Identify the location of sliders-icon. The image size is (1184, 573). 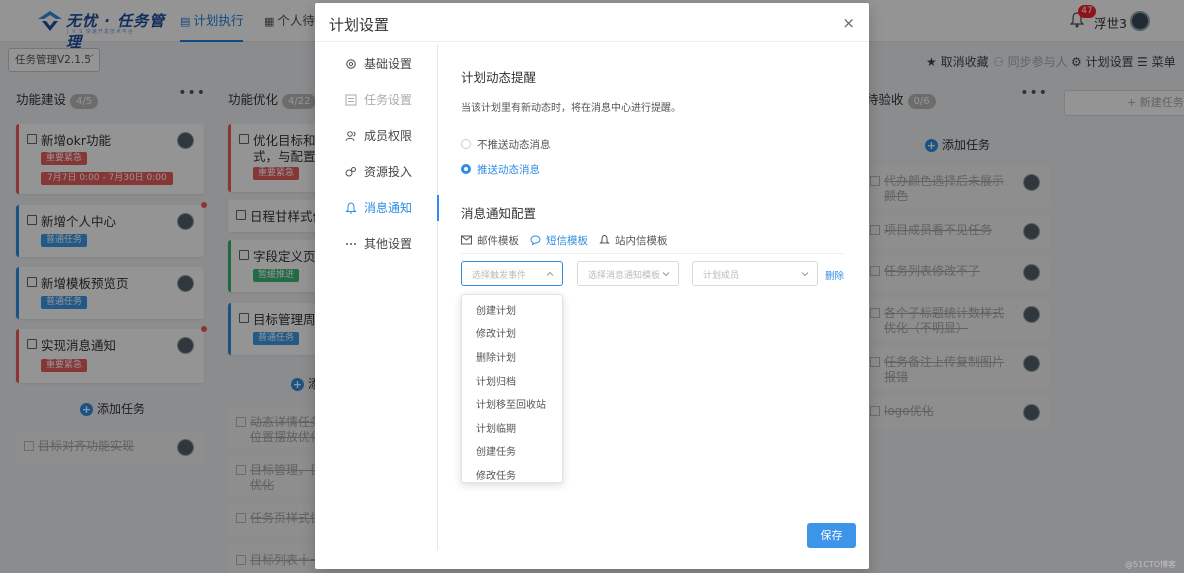
(351, 100).